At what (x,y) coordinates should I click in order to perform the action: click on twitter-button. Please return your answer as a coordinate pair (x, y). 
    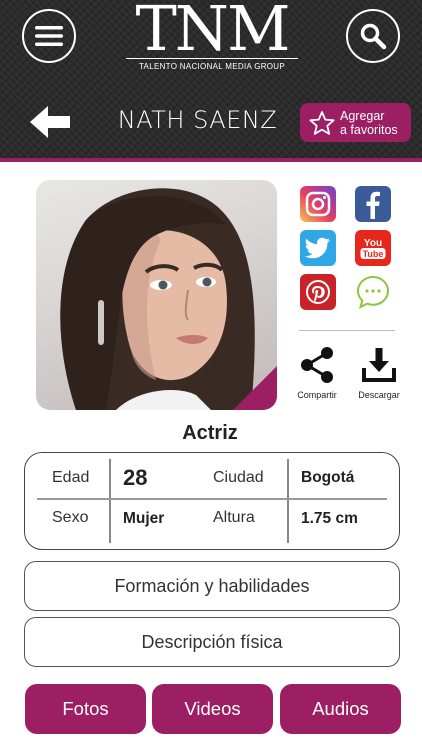
    Looking at the image, I should click on (318, 248).